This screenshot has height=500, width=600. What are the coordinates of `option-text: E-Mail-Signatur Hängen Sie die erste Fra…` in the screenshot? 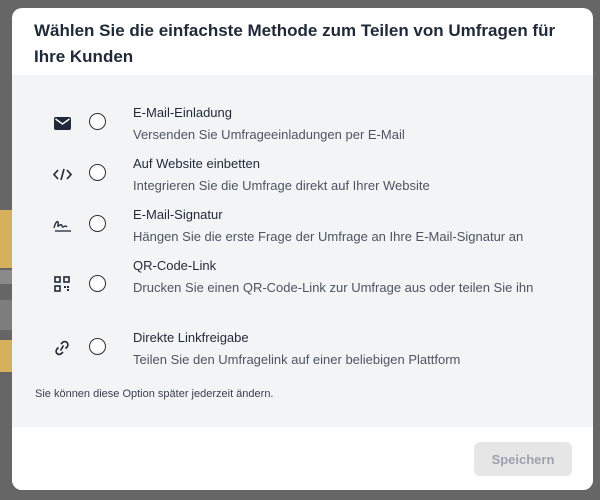 It's located at (353, 226).